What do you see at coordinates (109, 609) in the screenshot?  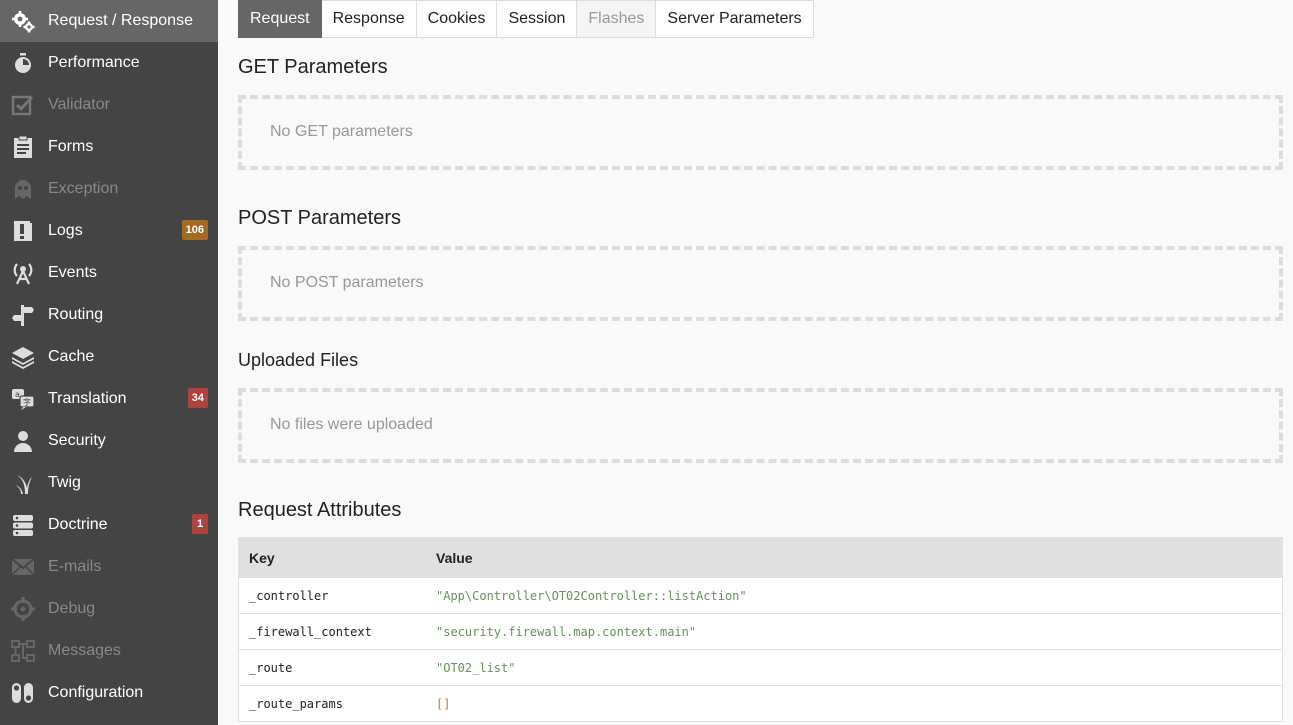 I see `menu-item-debug: Debug` at bounding box center [109, 609].